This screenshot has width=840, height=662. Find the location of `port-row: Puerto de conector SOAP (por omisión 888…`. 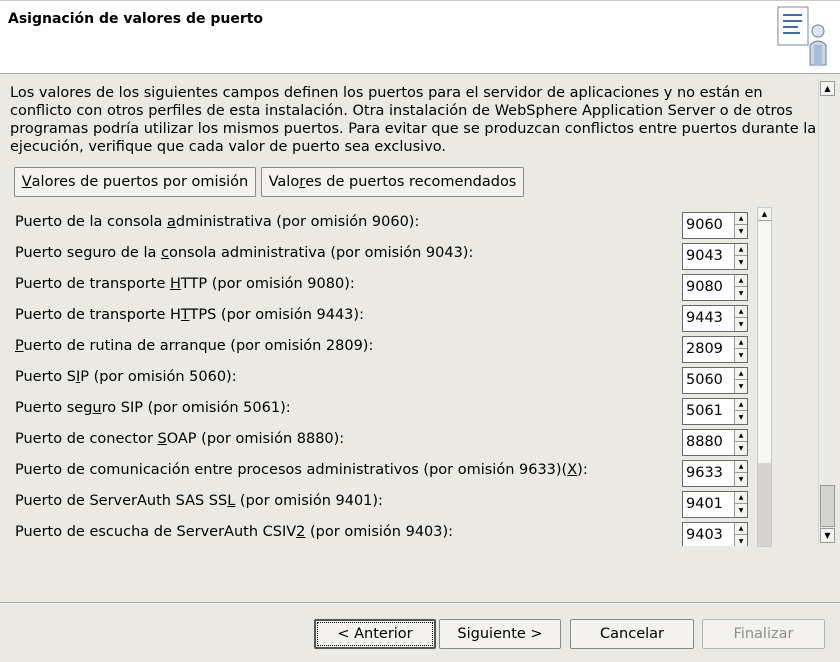

port-row: Puerto de conector SOAP (por omisión 888… is located at coordinates (385, 444).